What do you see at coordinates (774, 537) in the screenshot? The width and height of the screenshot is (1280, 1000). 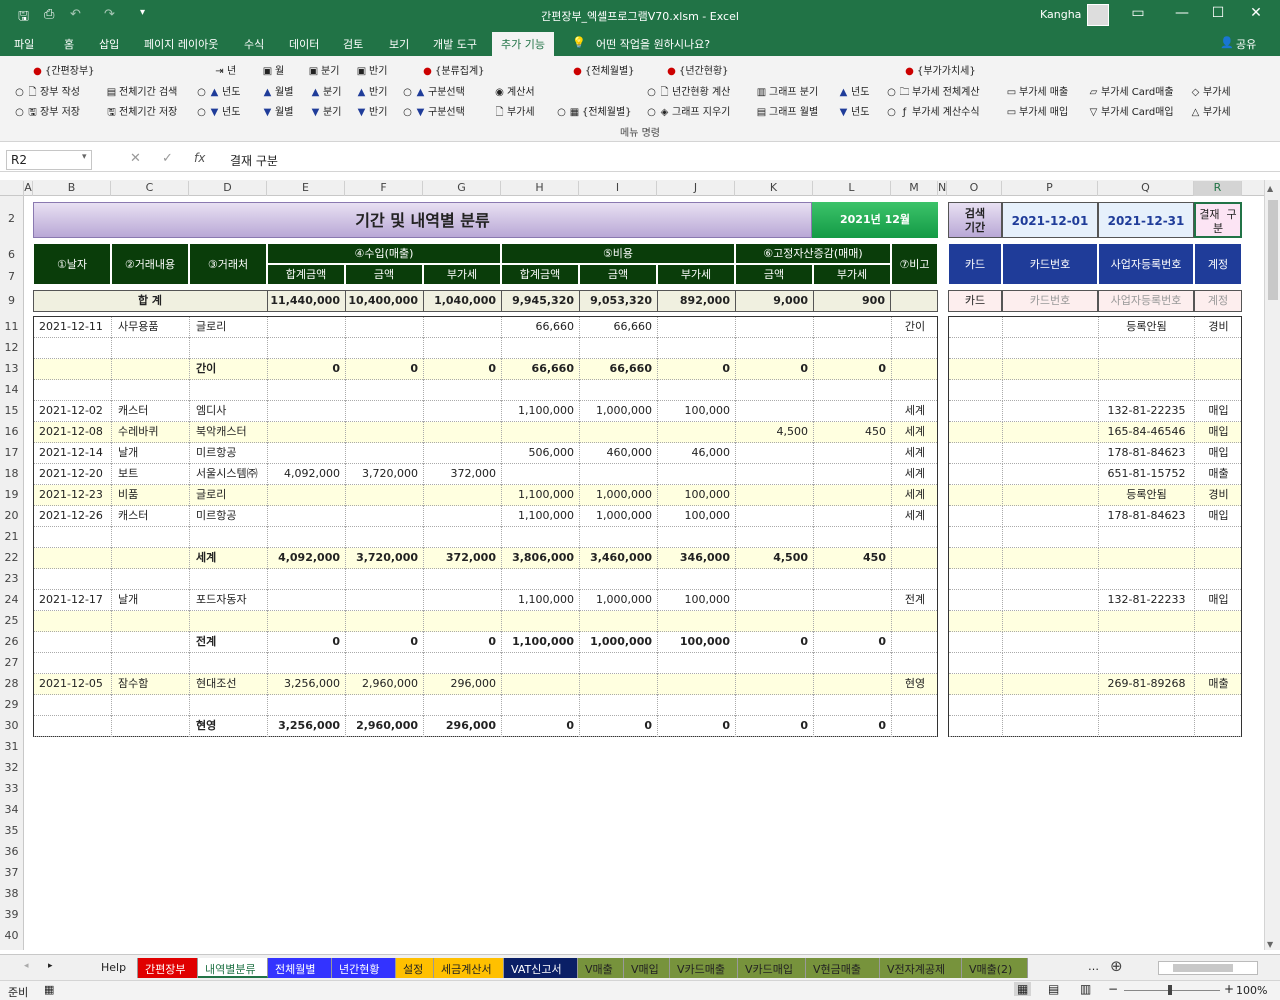 I see `cell-asset-amount` at bounding box center [774, 537].